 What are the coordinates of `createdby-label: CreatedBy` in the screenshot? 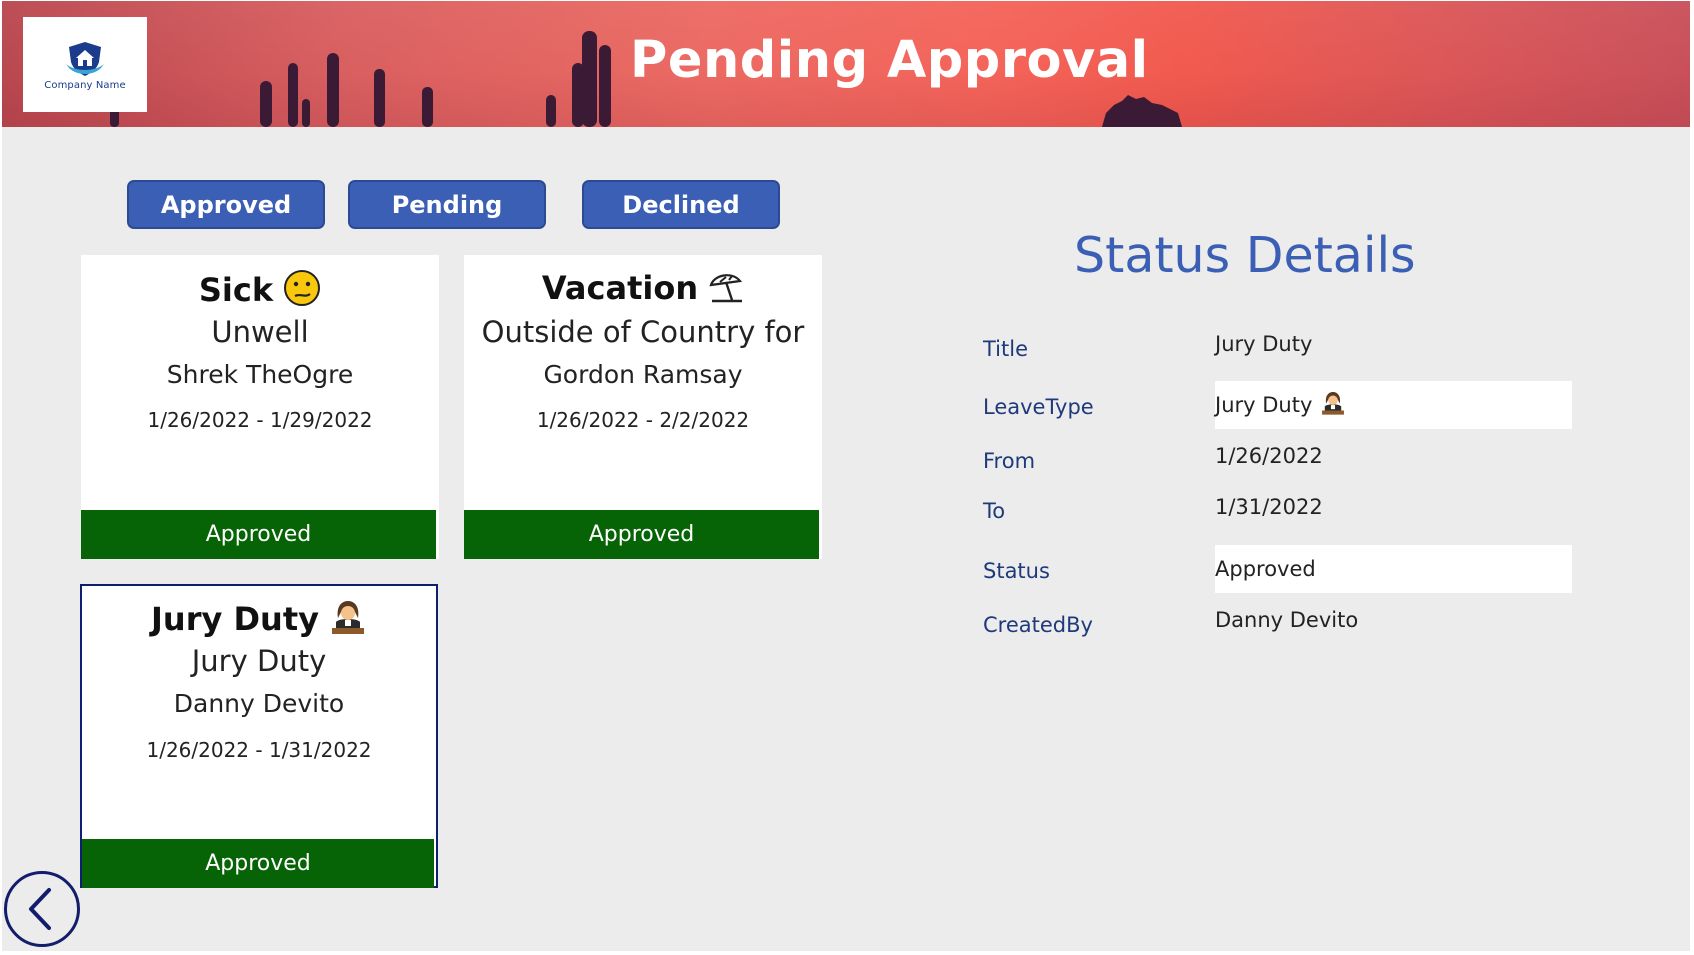 It's located at (1038, 625).